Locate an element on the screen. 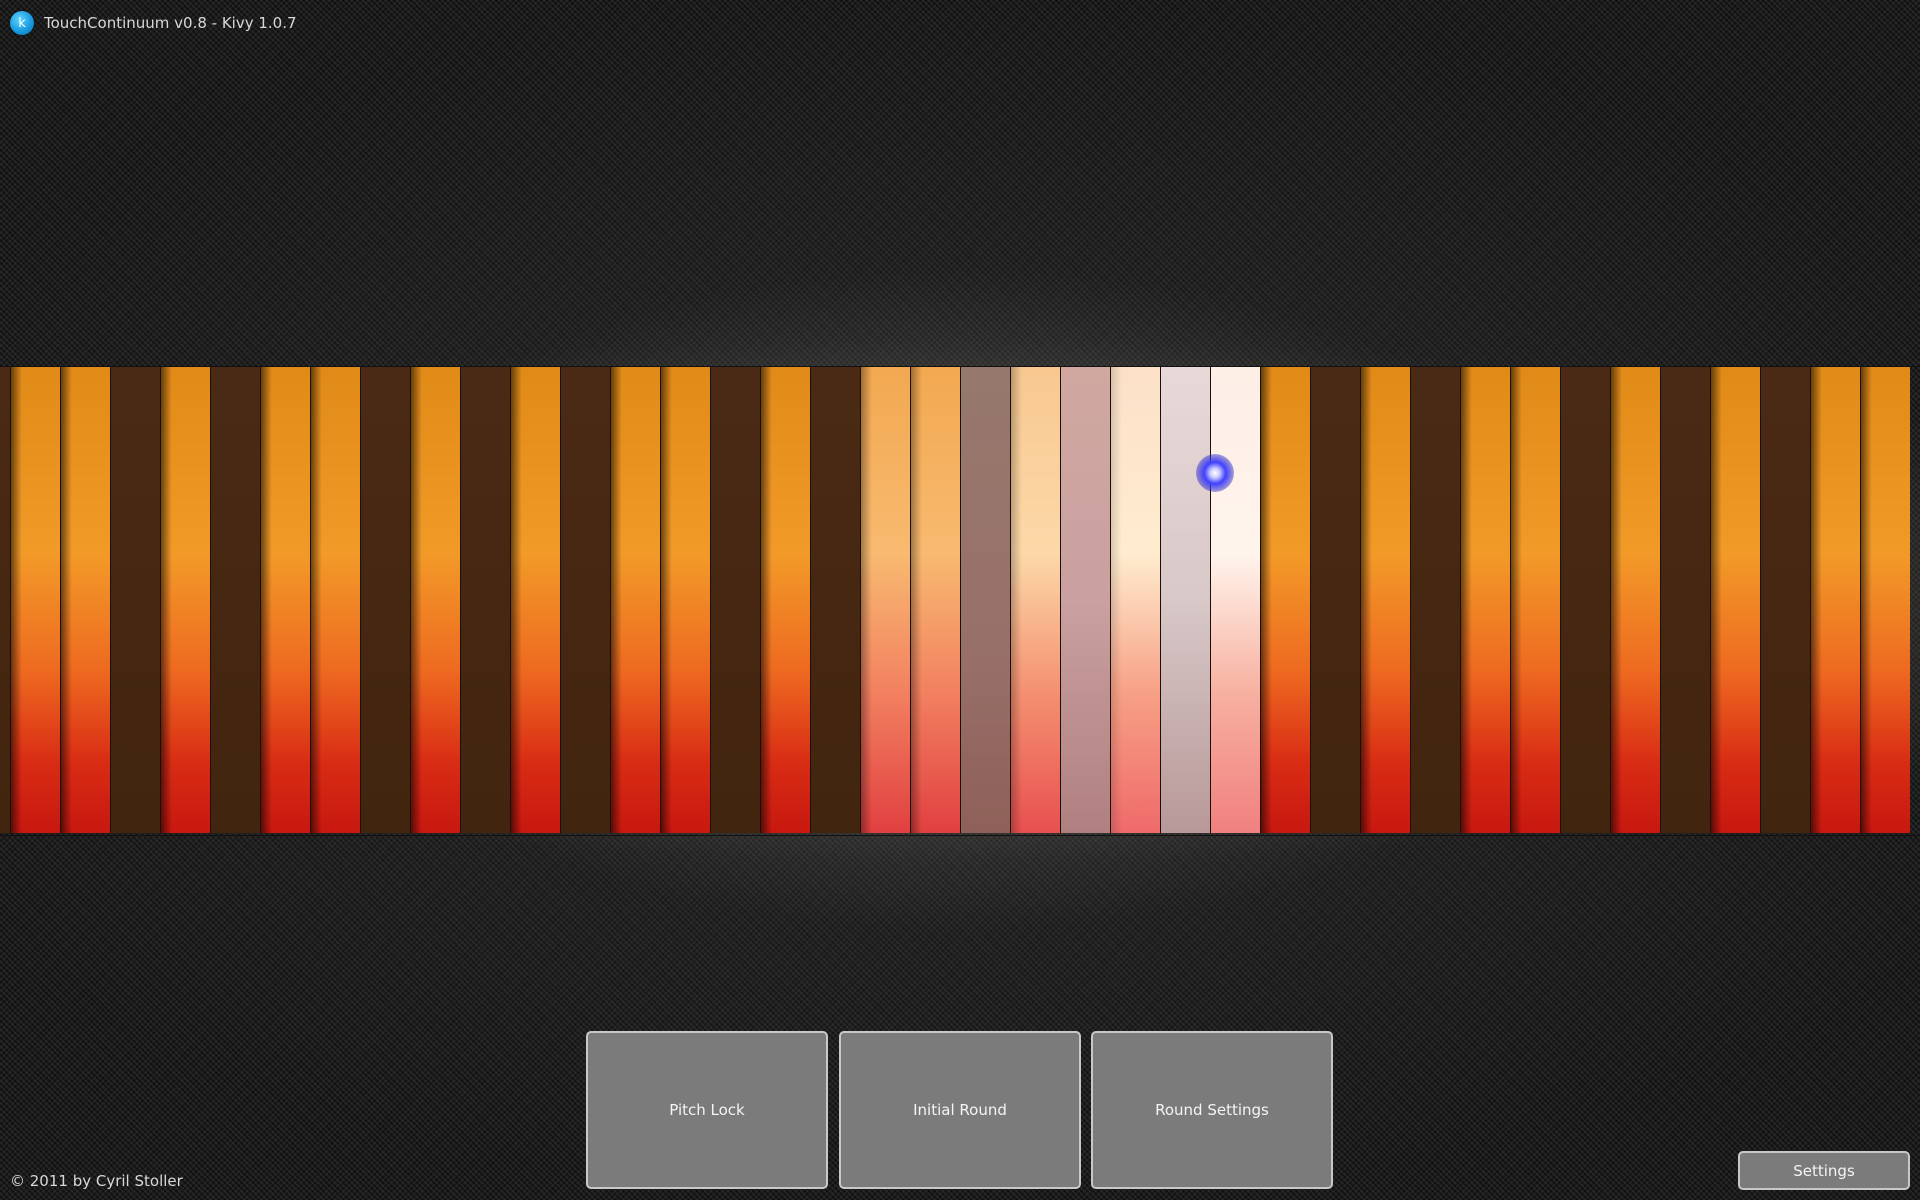 The height and width of the screenshot is (1200, 1920). round-settings-button: Round Settings is located at coordinates (1212, 1110).